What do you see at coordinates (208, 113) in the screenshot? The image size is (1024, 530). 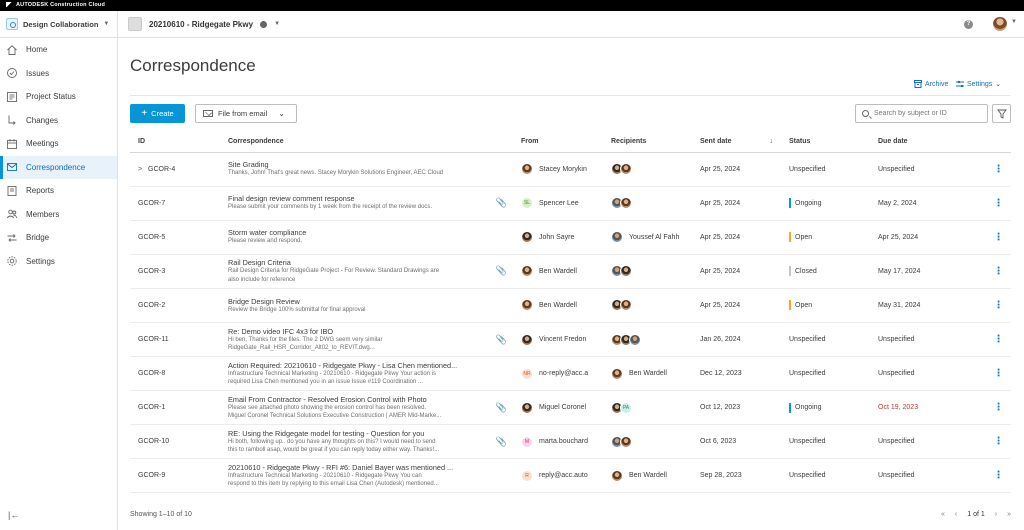 I see `mail-icon` at bounding box center [208, 113].